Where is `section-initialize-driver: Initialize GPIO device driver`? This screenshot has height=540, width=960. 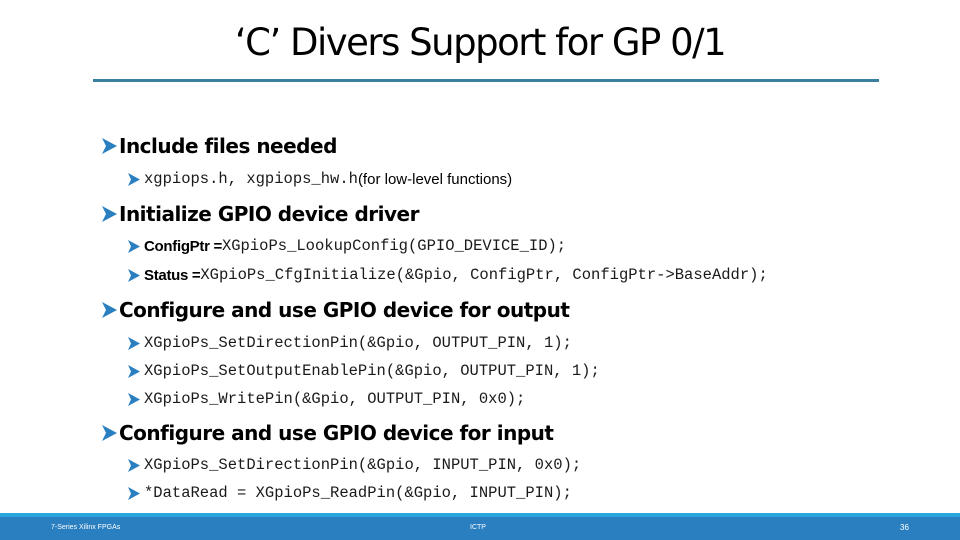
section-initialize-driver: Initialize GPIO device driver is located at coordinates (260, 214).